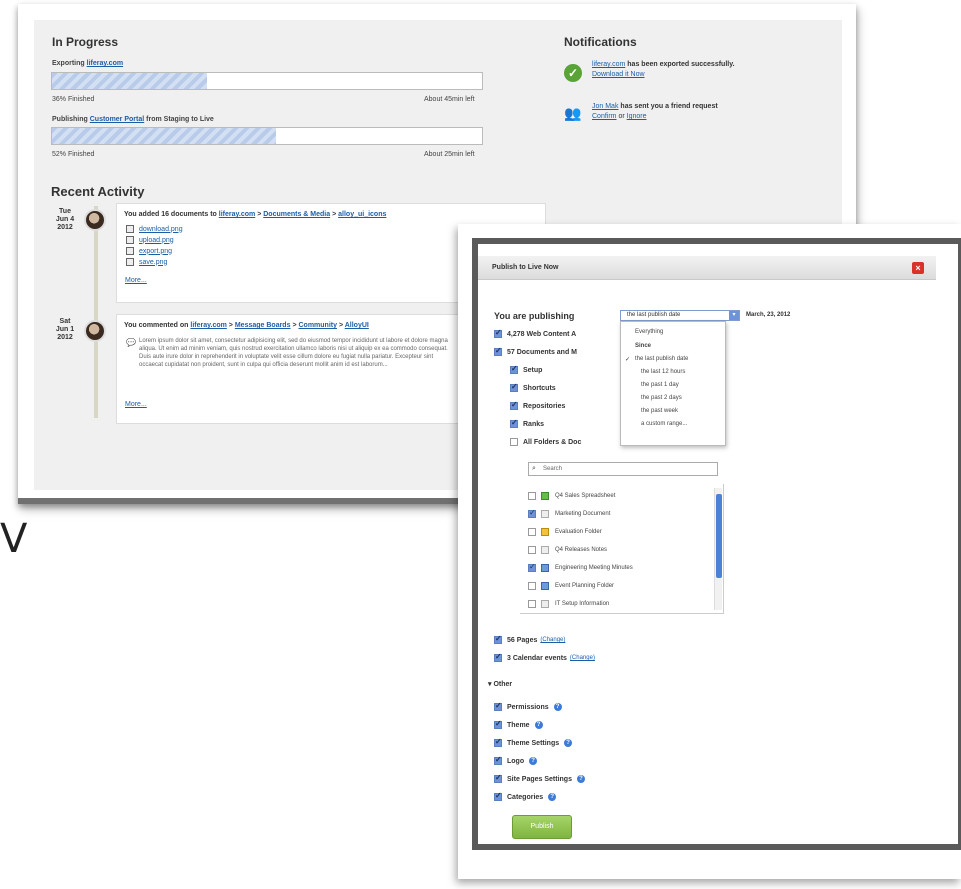 This screenshot has height=889, width=961. I want to click on documents-option: 57 Documents and M, so click(535, 351).